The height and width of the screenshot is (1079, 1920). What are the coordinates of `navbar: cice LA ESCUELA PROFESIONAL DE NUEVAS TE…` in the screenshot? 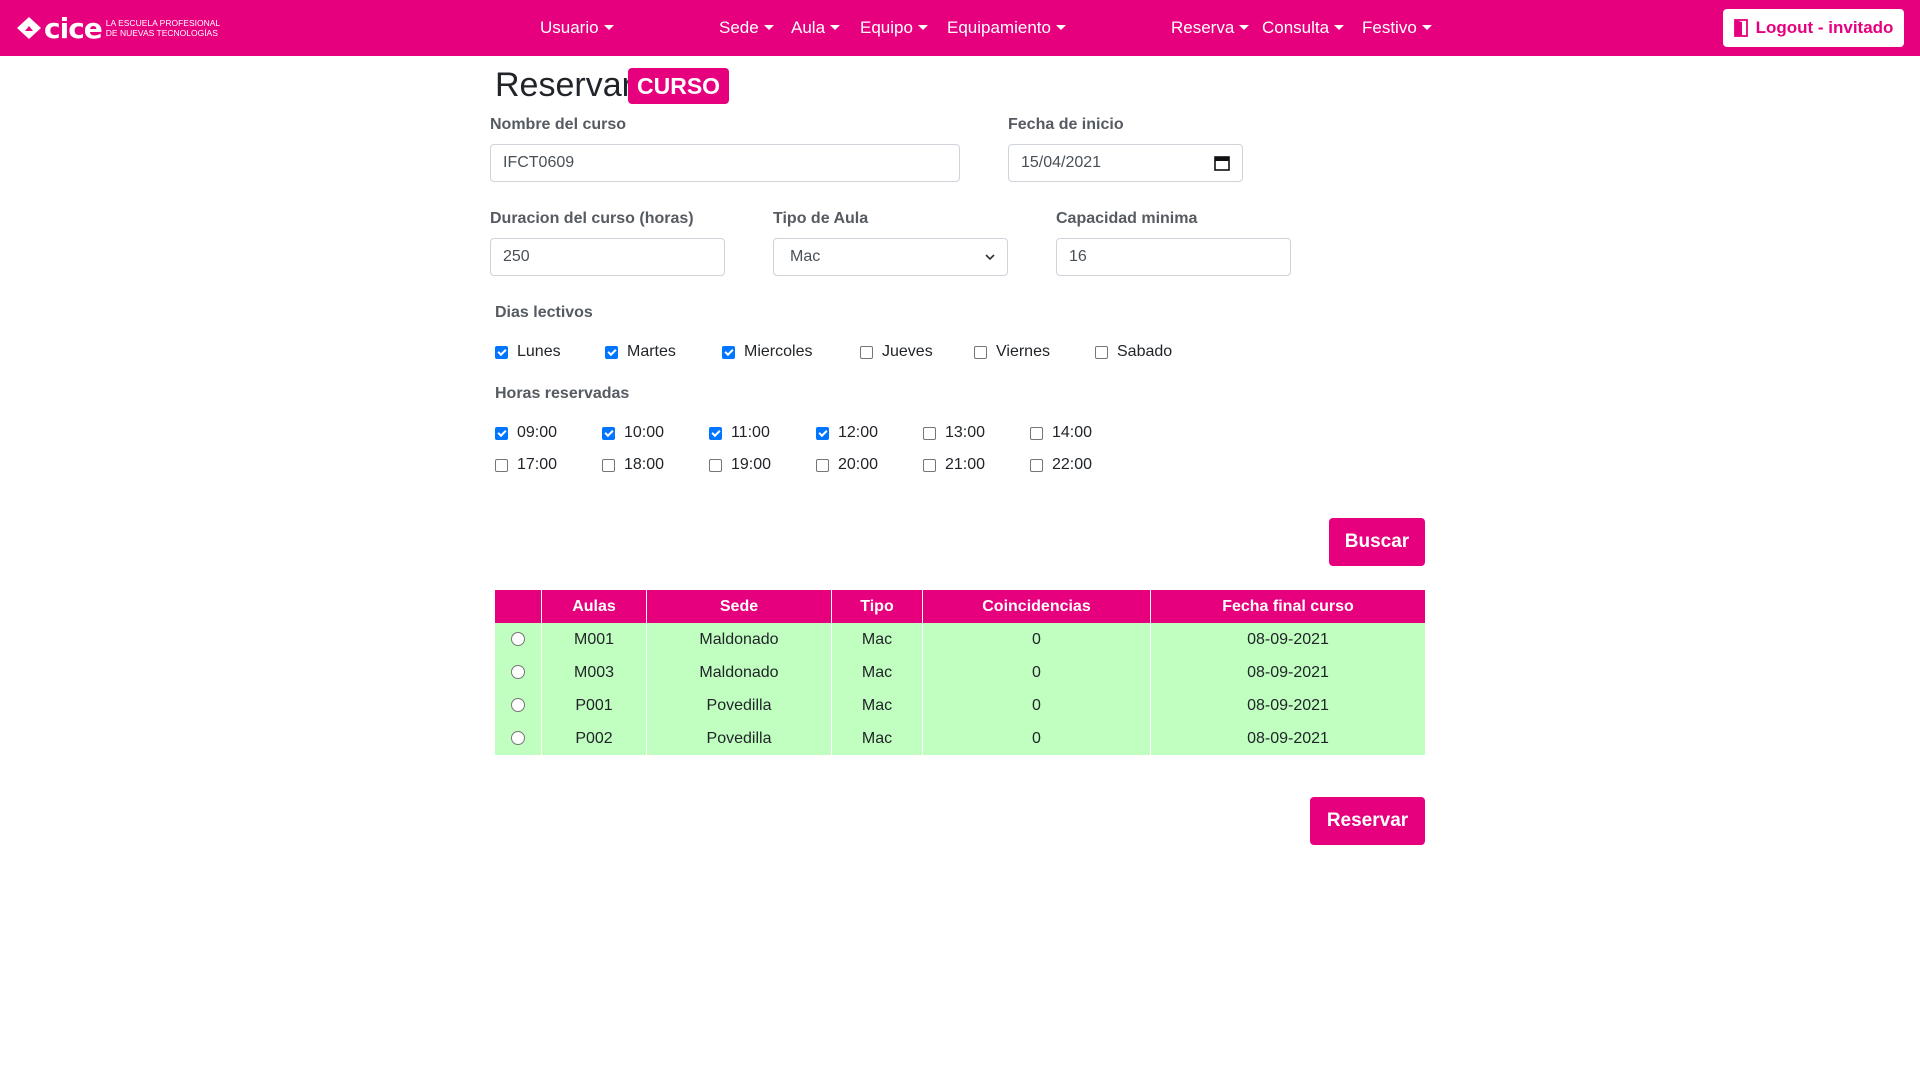 It's located at (960, 28).